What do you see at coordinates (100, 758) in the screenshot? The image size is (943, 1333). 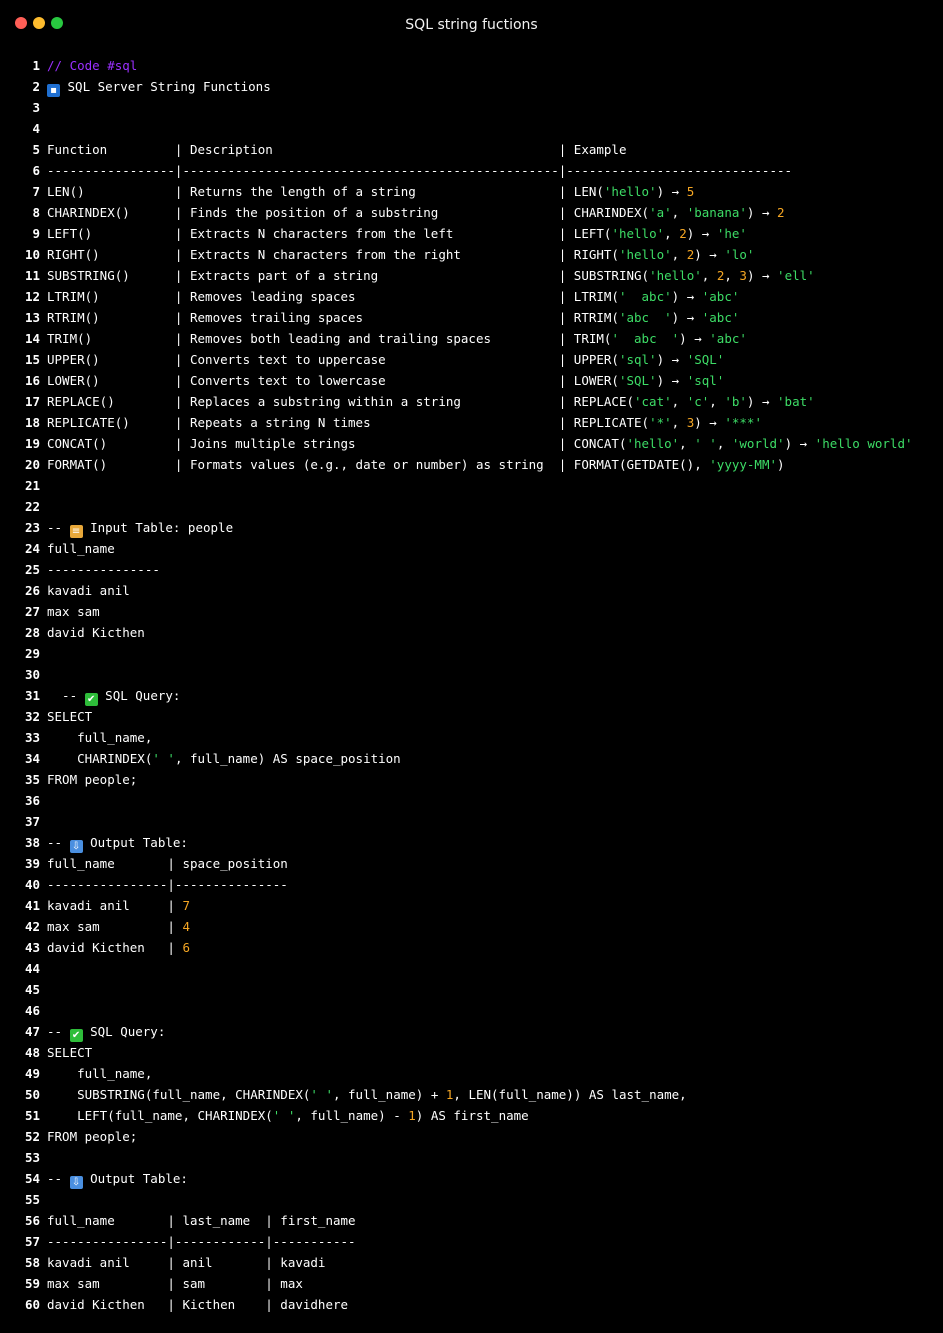 I see `code-token: CHARINDEX(` at bounding box center [100, 758].